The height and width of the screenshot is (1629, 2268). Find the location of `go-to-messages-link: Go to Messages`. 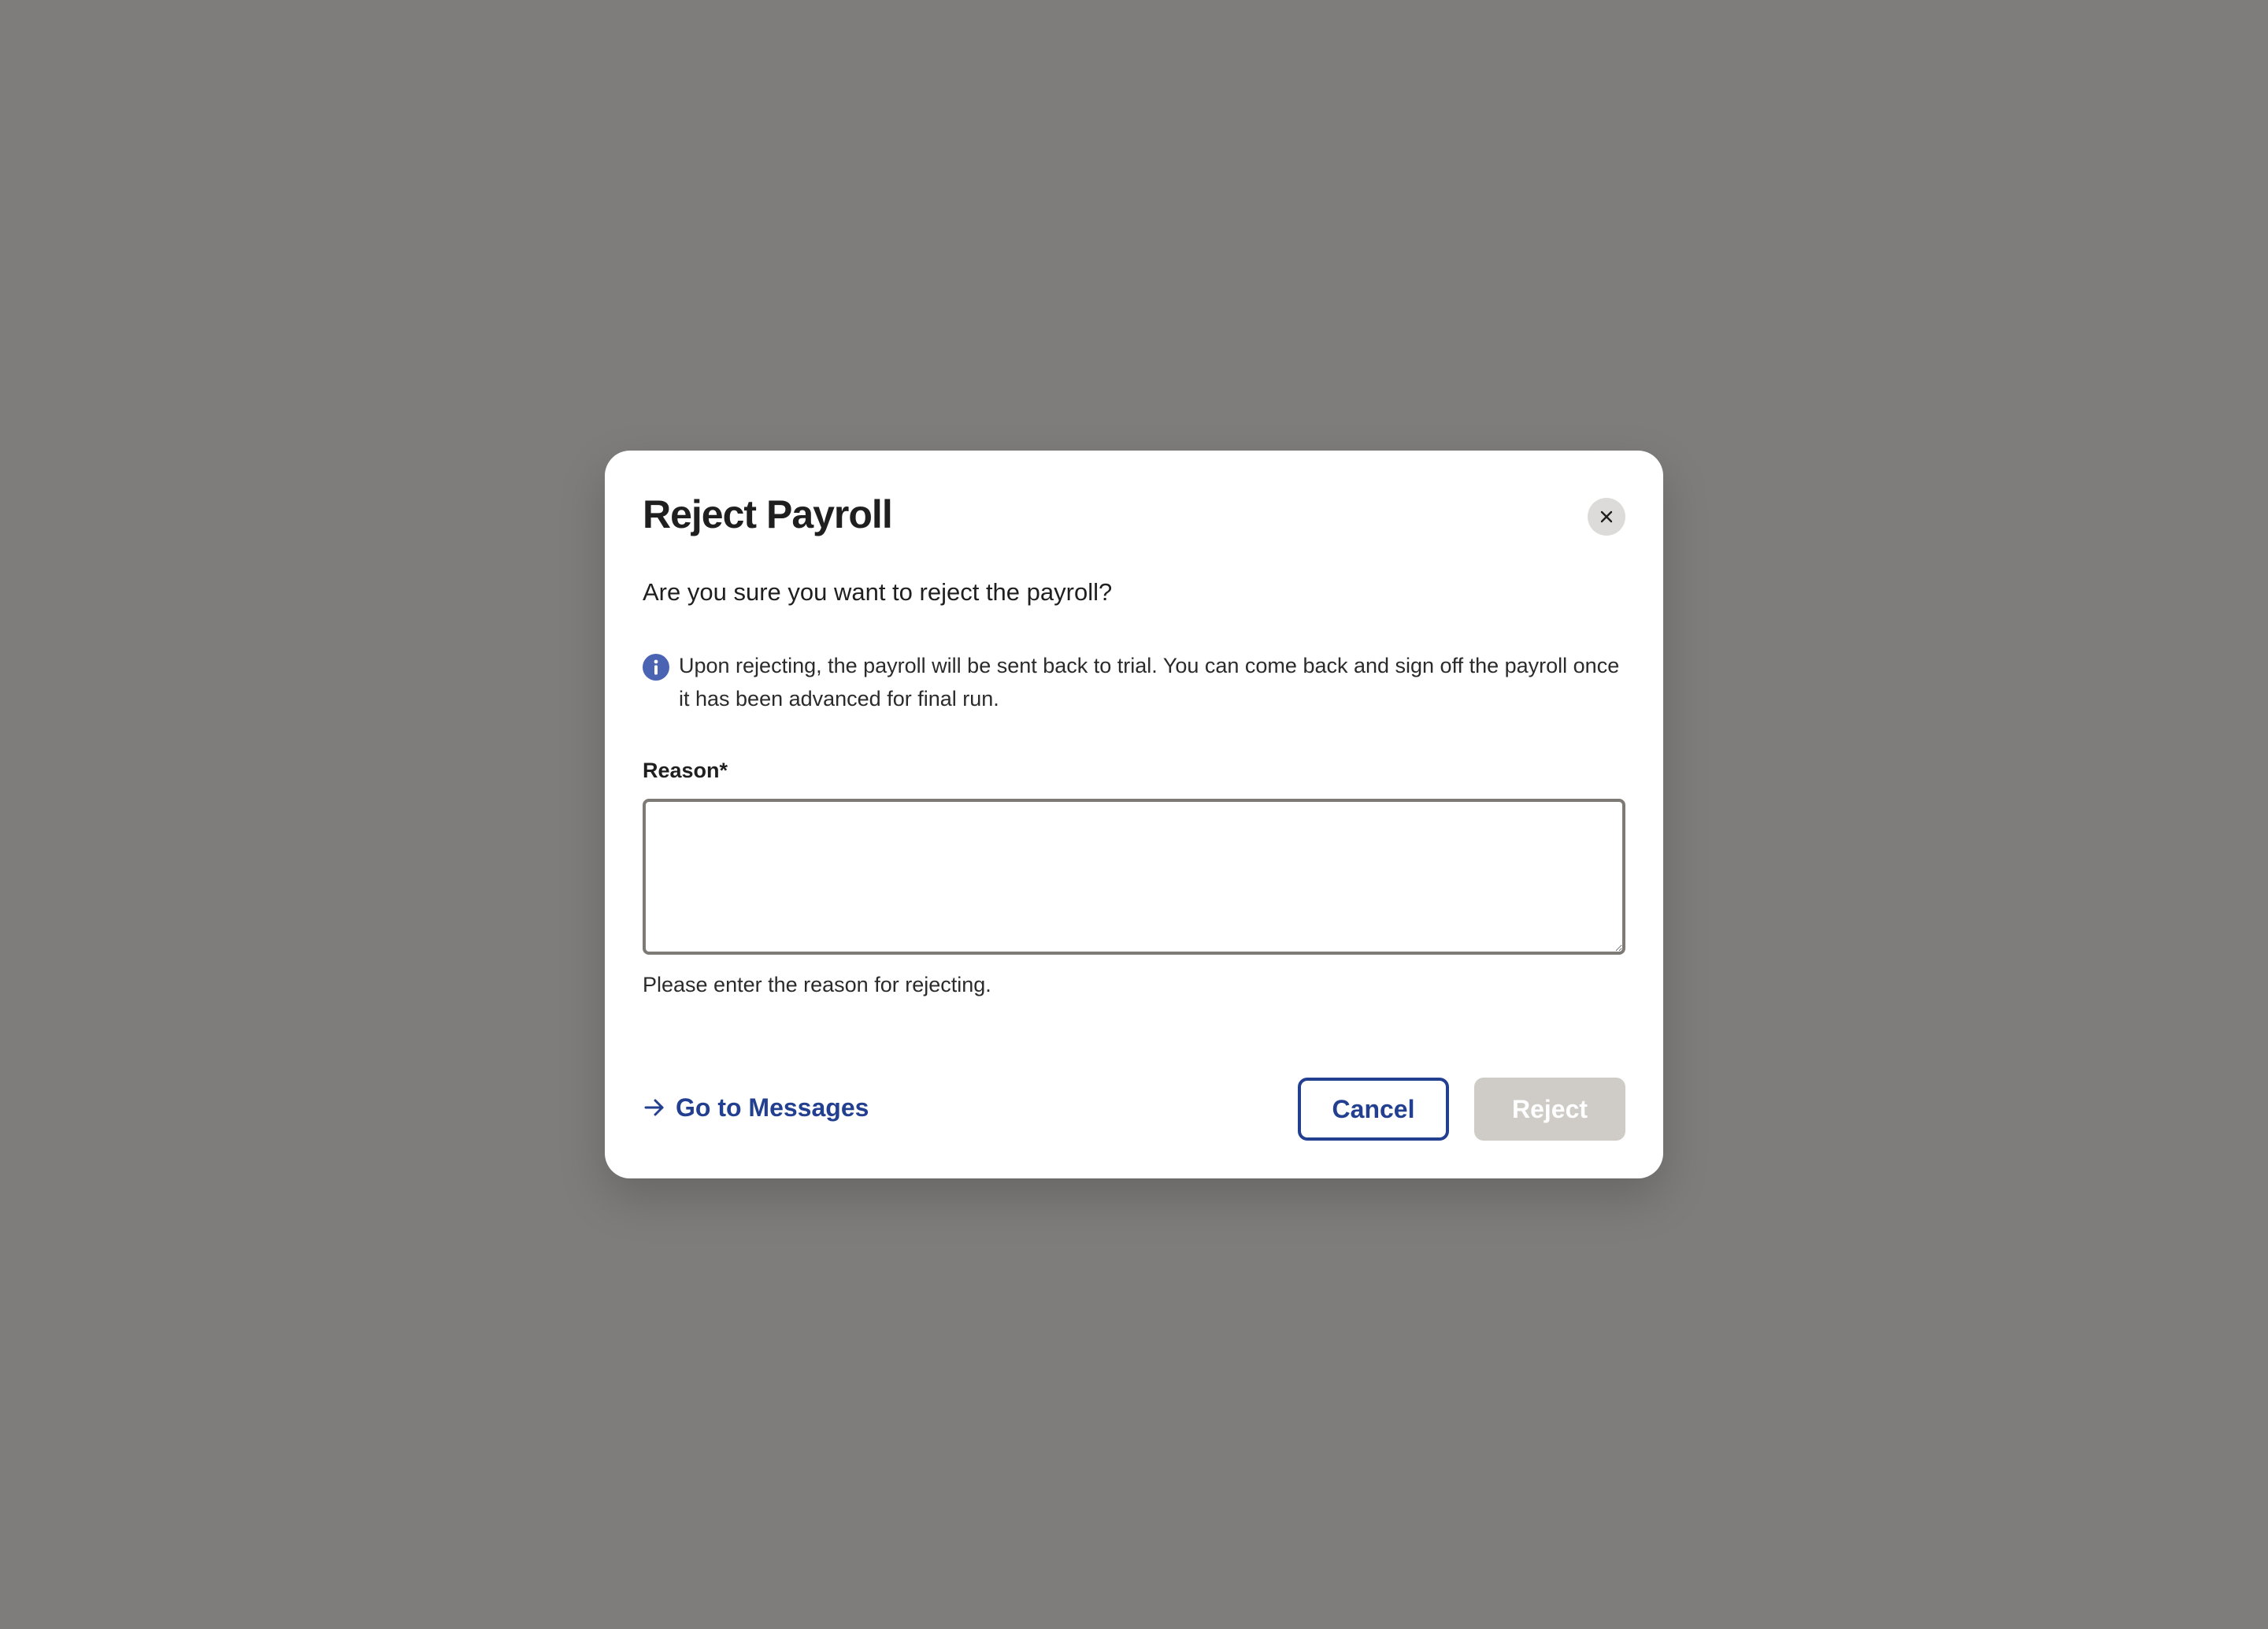

go-to-messages-link: Go to Messages is located at coordinates (756, 1108).